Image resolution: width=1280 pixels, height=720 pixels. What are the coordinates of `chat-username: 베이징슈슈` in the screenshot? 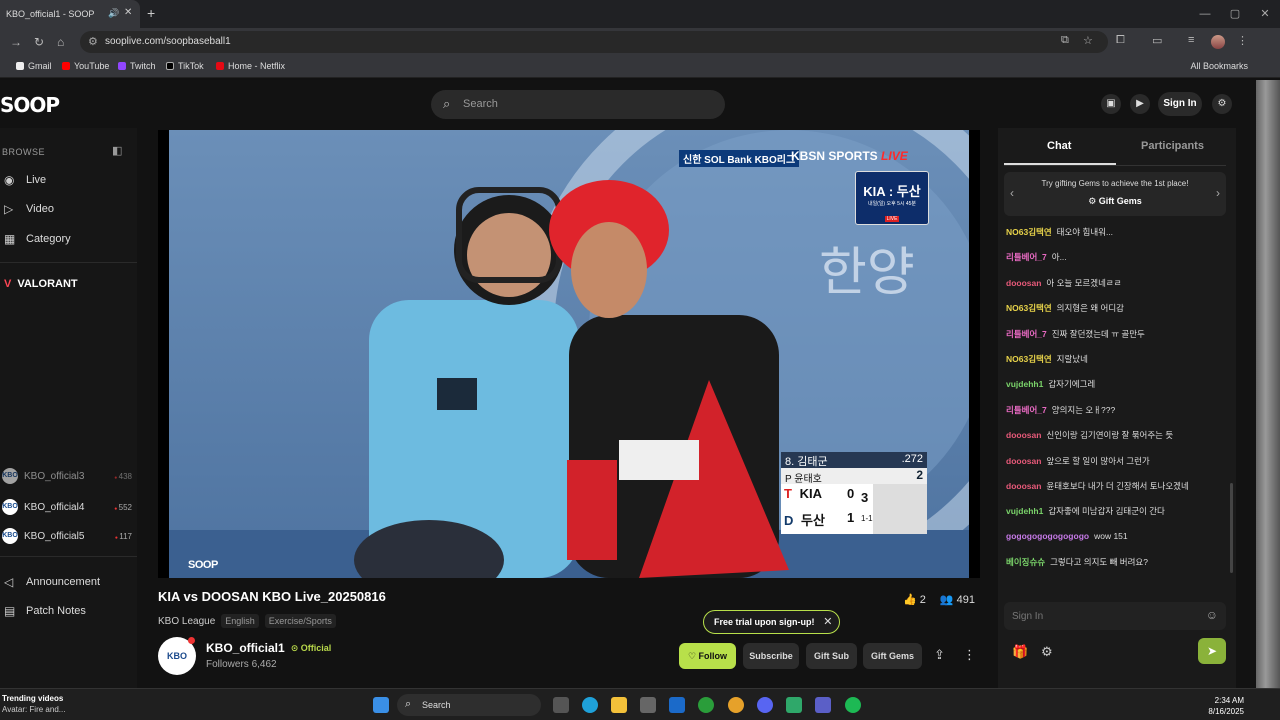 It's located at (1025, 562).